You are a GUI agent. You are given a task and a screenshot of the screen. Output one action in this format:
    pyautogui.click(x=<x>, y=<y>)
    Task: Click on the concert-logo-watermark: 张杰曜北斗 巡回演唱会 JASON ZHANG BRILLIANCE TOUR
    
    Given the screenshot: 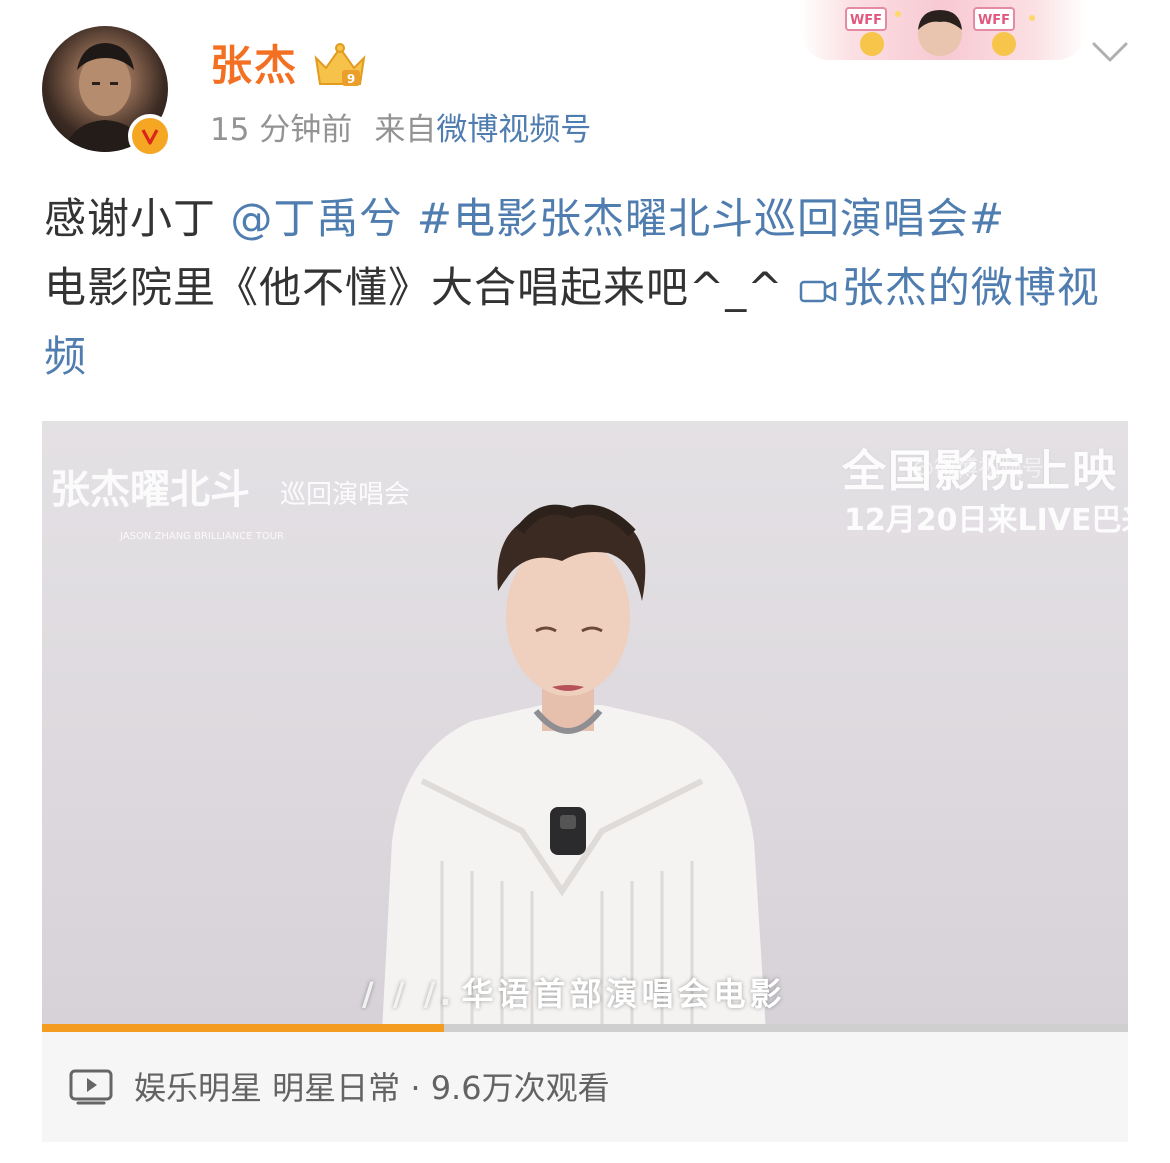 What is the action you would take?
    pyautogui.click(x=230, y=504)
    